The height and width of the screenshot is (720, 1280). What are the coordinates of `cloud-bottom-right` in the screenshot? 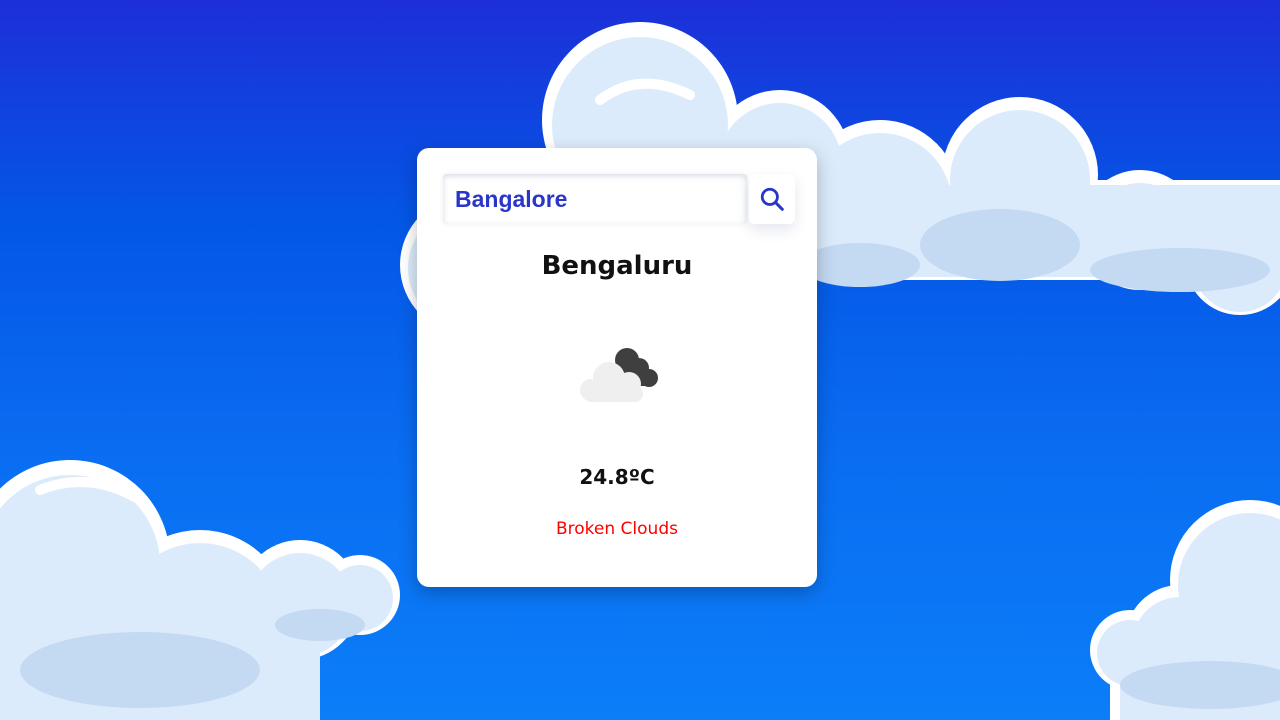 It's located at (1185, 610).